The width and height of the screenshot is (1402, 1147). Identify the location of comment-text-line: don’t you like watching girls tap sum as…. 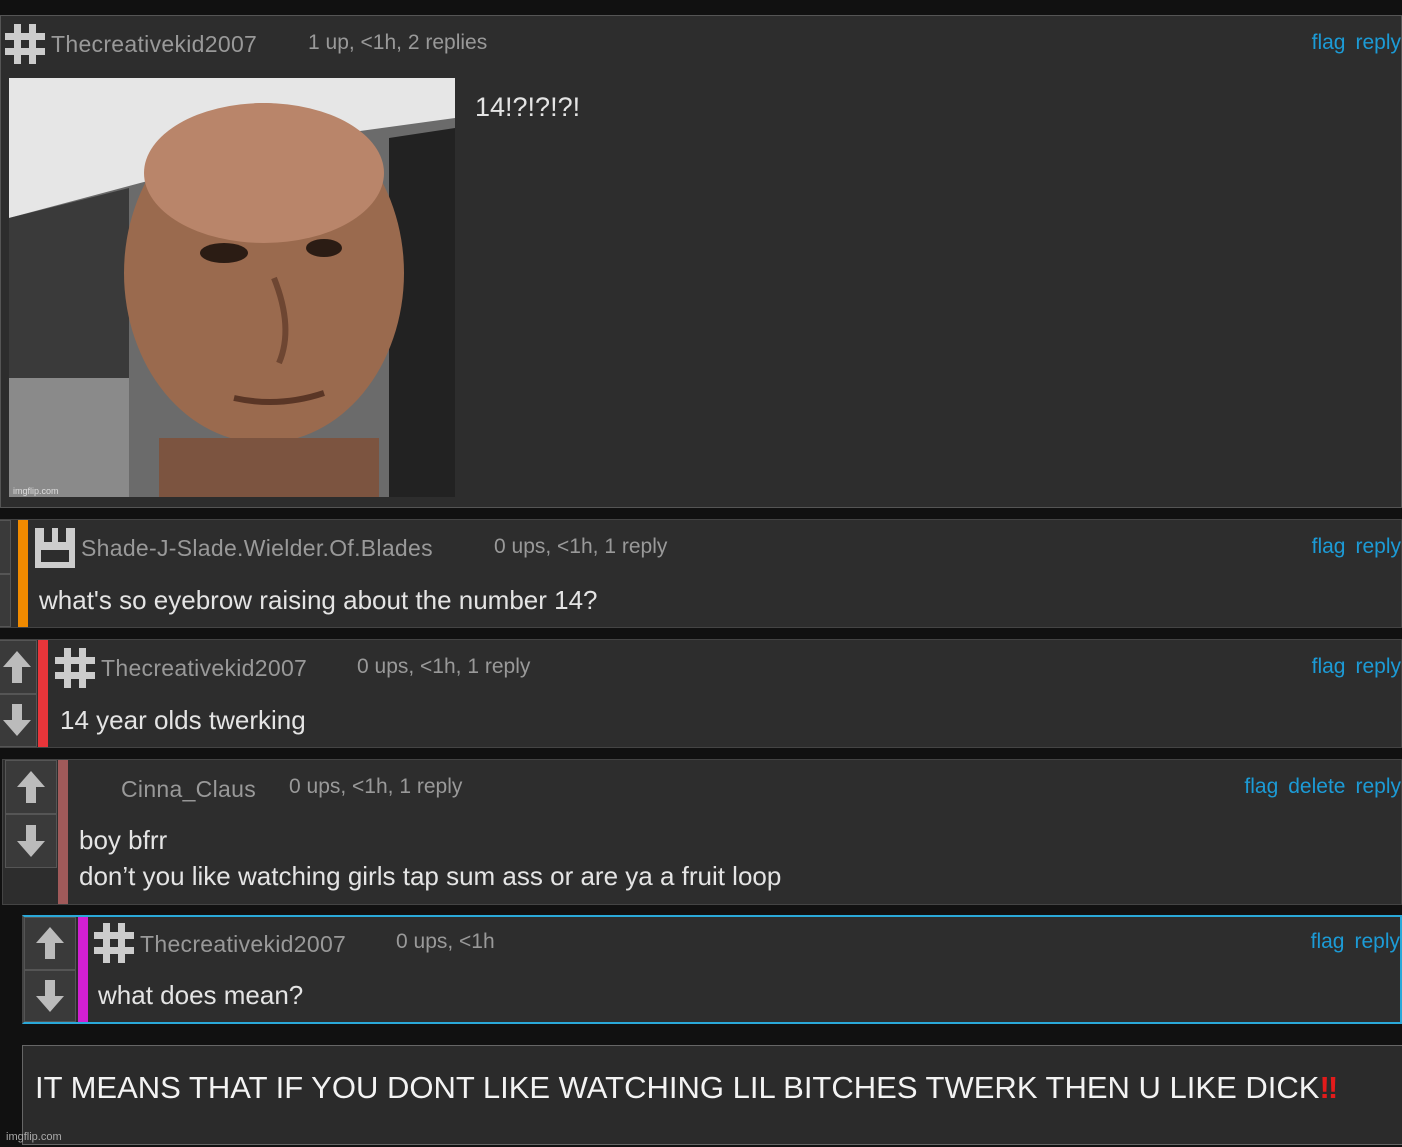
(430, 876).